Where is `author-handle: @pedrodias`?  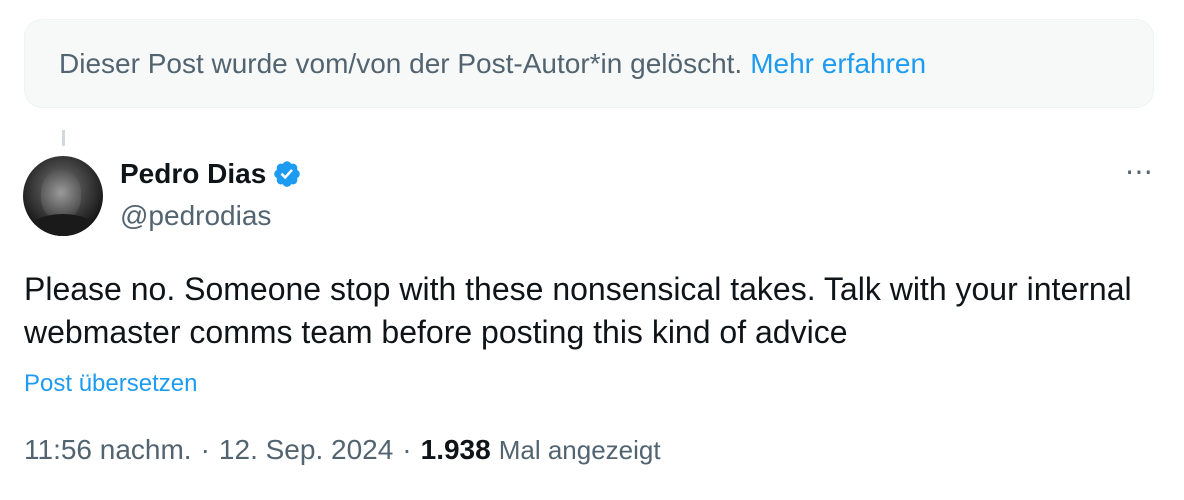
author-handle: @pedrodias is located at coordinates (195, 216).